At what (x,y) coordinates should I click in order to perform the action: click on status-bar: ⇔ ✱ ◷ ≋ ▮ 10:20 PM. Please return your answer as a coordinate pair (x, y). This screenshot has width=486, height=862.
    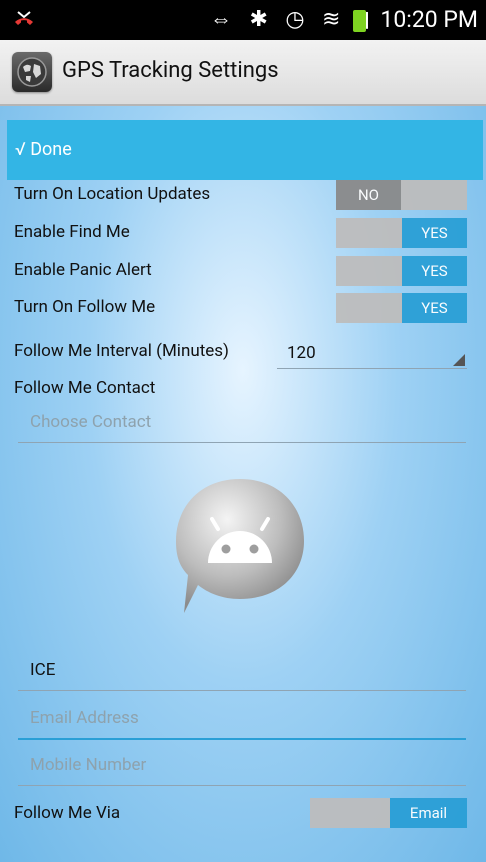
    Looking at the image, I should click on (243, 20).